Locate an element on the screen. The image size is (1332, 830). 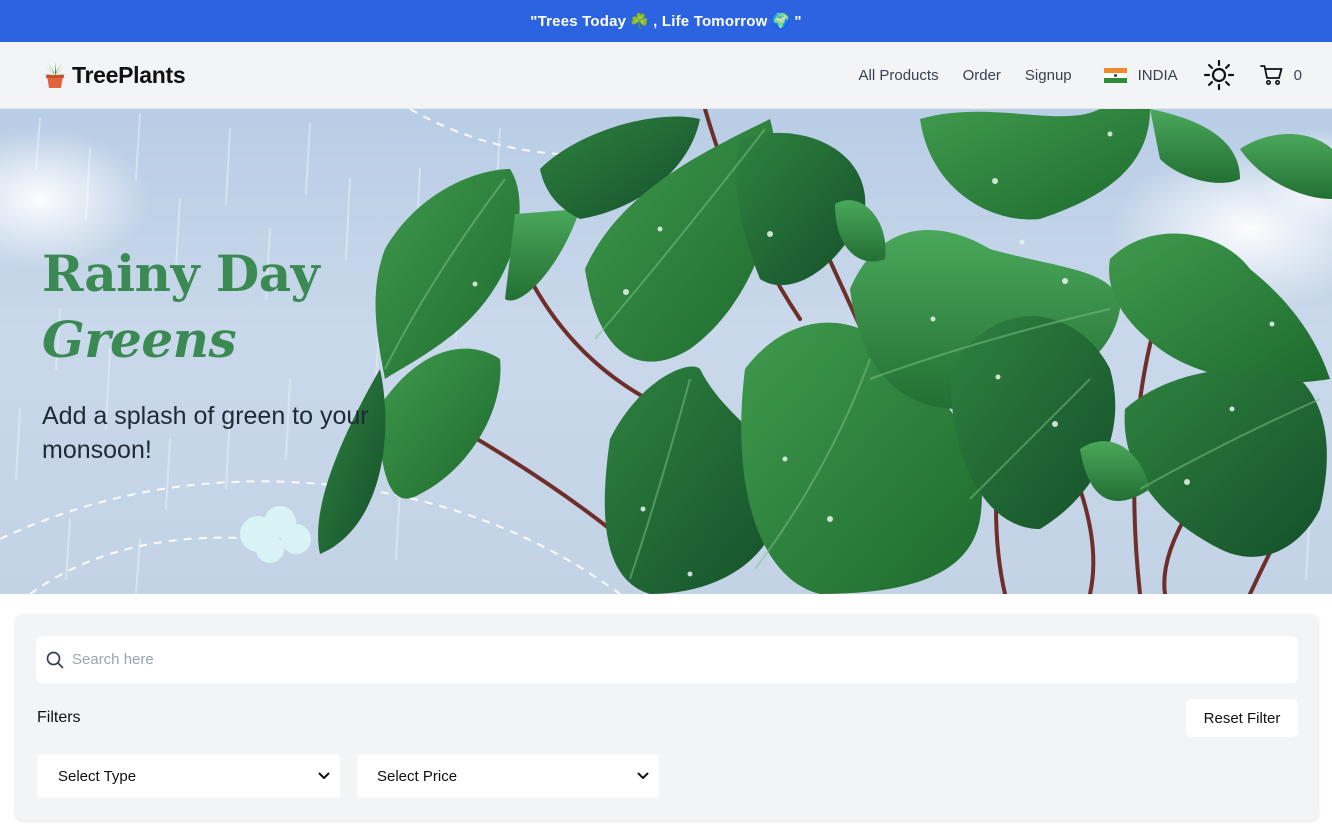
cart-button: 0 is located at coordinates (1280, 75).